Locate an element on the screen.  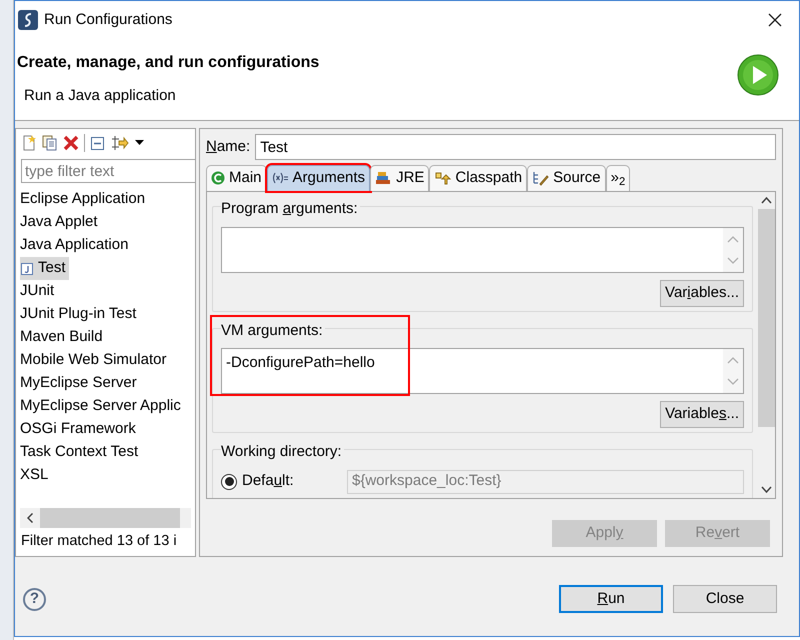
radio-label: Default: is located at coordinates (268, 481).